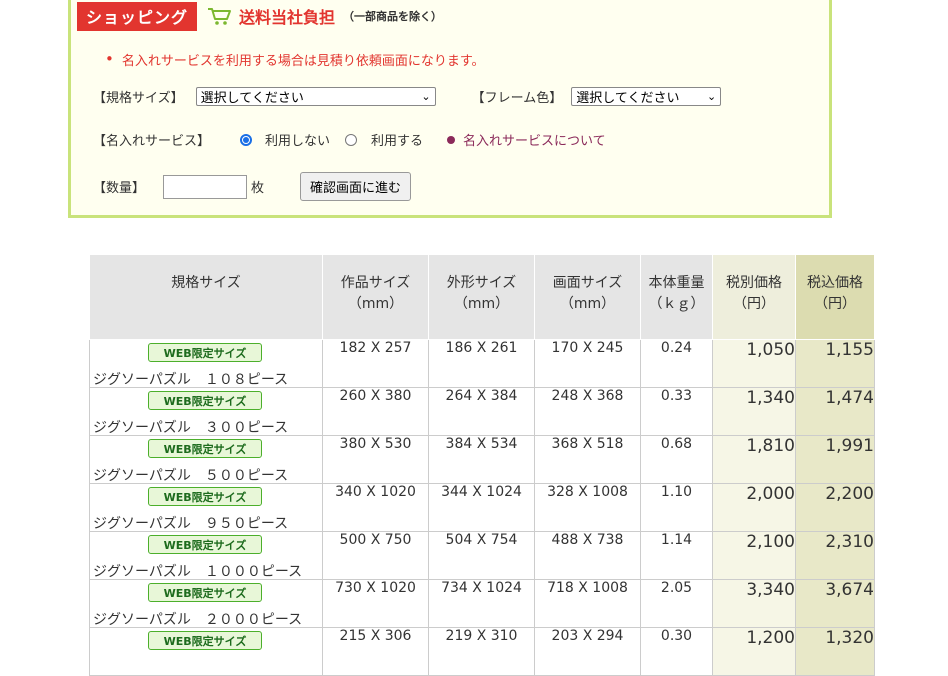 The image size is (948, 676). I want to click on price-in-tax-cell: 1,155, so click(835, 363).